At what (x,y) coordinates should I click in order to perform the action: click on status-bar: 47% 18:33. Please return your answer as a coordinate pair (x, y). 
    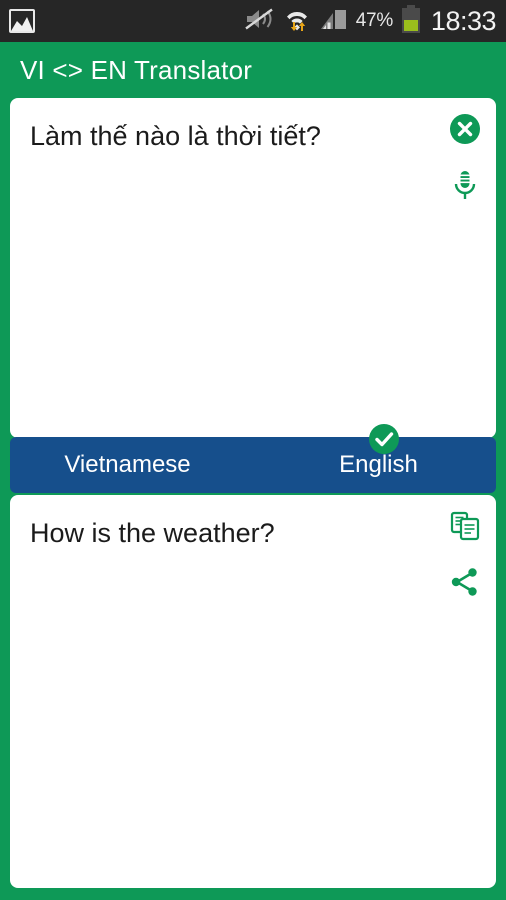
    Looking at the image, I should click on (253, 21).